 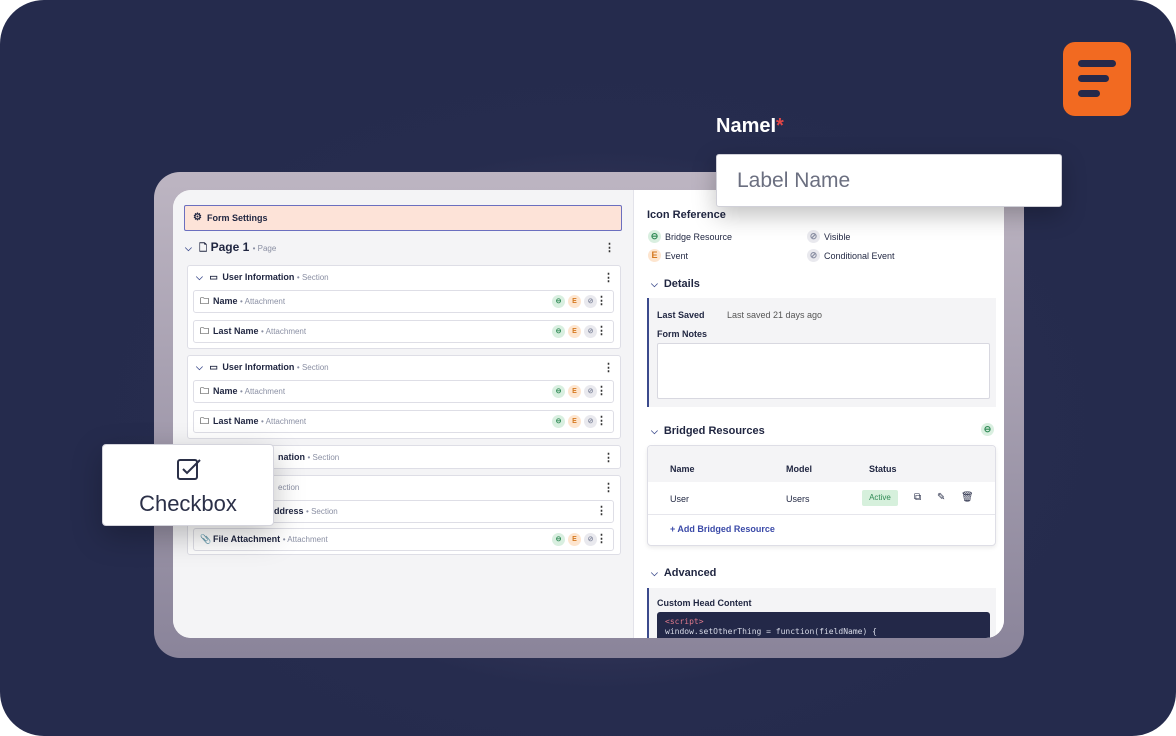 I want to click on legend-event: Event, so click(x=677, y=256).